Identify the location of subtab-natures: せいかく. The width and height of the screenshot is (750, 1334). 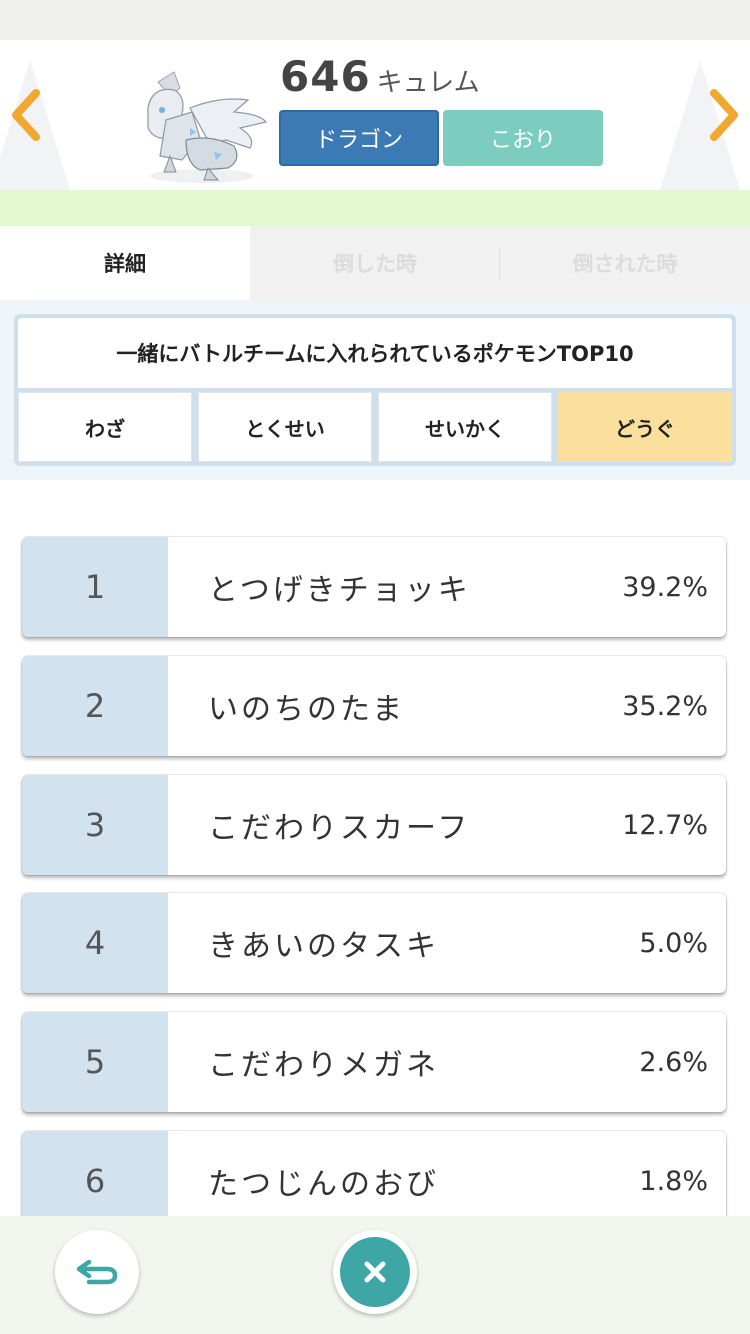
(465, 427).